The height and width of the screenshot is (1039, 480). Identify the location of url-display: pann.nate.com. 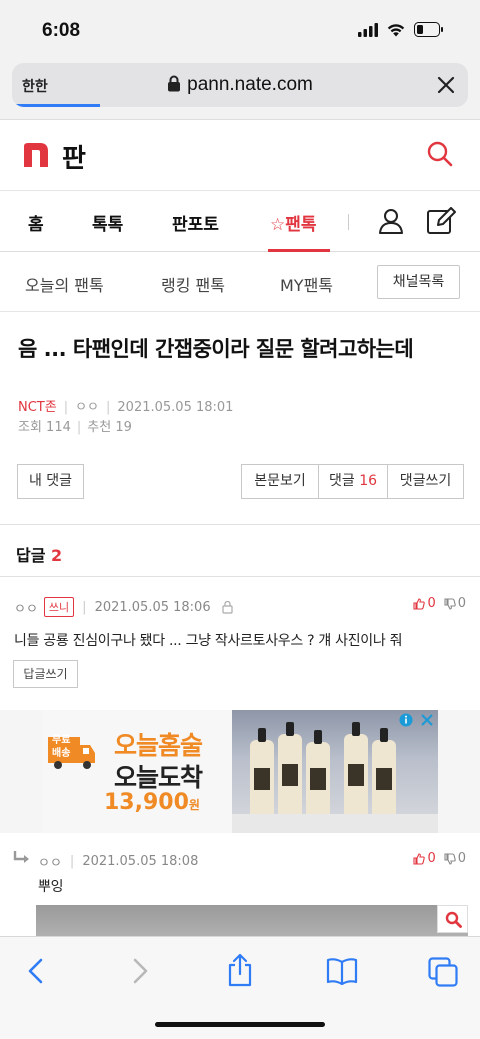
(240, 85).